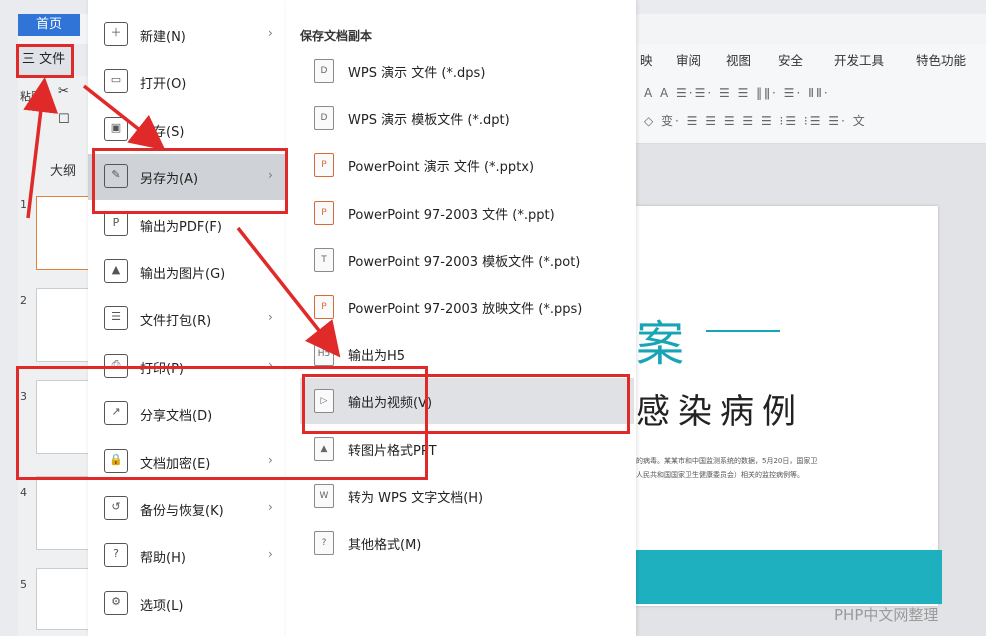  I want to click on submenu-item-pot-file: T PowerPoint 97-2003 模板文件 (*.pot), so click(467, 260).